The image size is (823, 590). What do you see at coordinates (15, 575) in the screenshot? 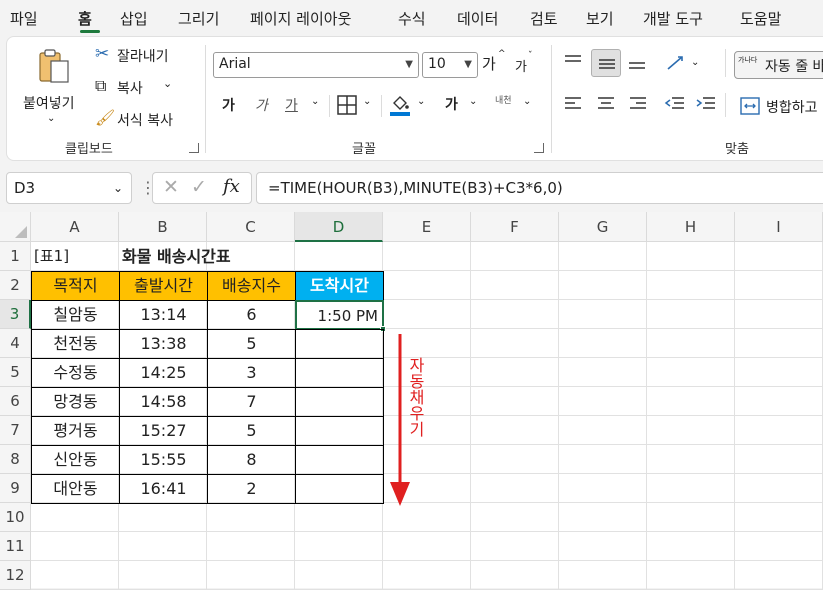
I see `row-header-12: 12` at bounding box center [15, 575].